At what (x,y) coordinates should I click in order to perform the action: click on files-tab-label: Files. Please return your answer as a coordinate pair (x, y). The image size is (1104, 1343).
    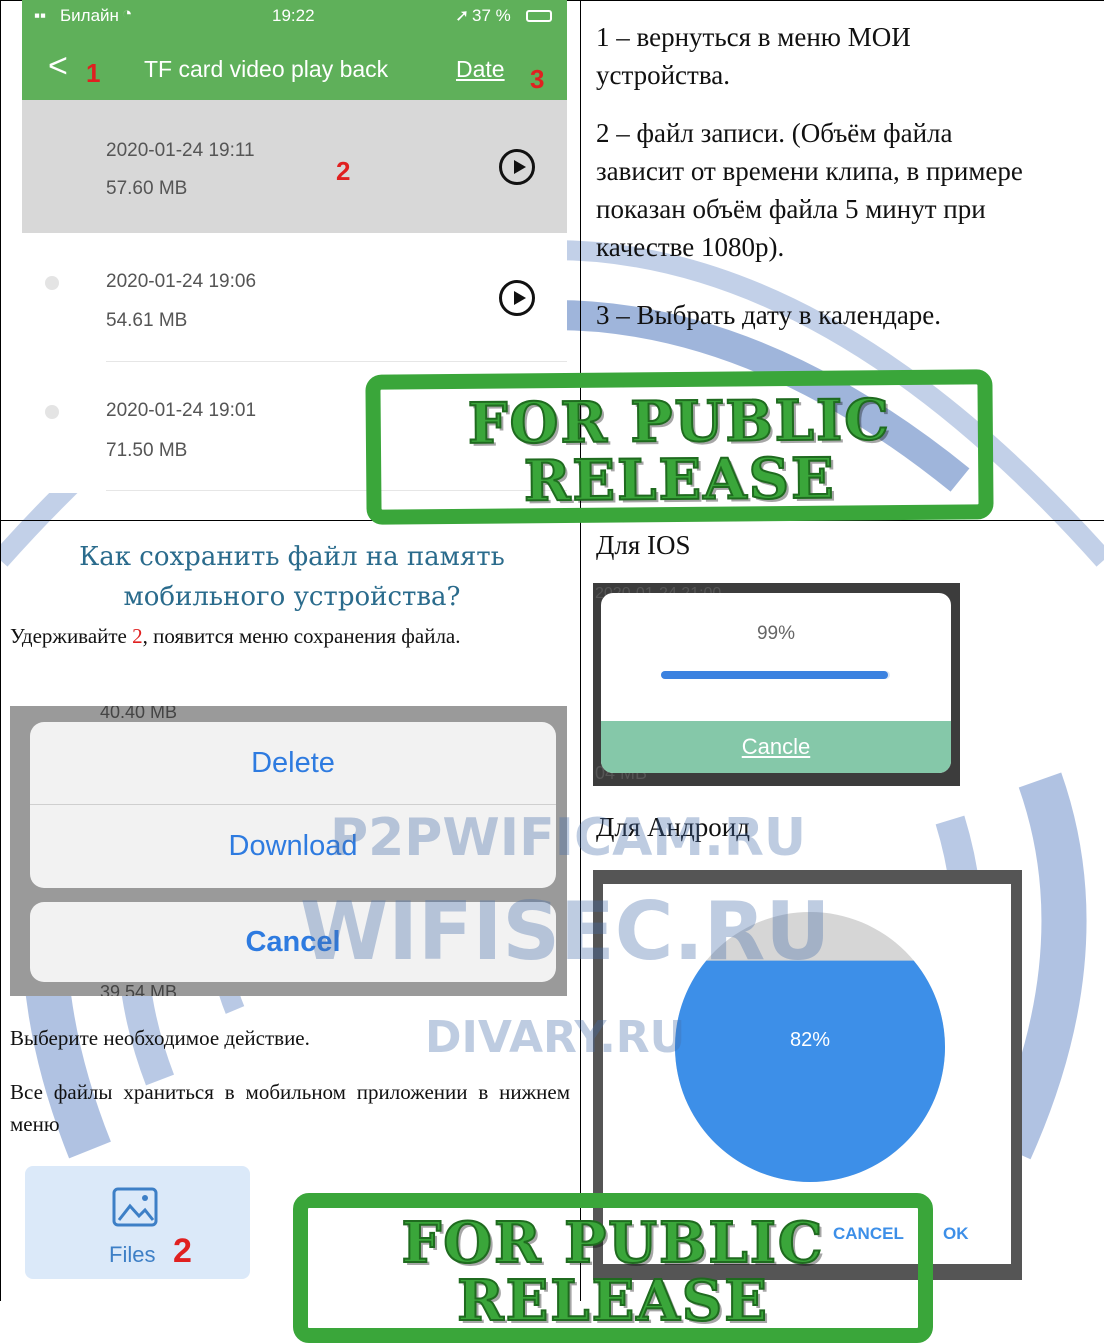
    Looking at the image, I should click on (132, 1254).